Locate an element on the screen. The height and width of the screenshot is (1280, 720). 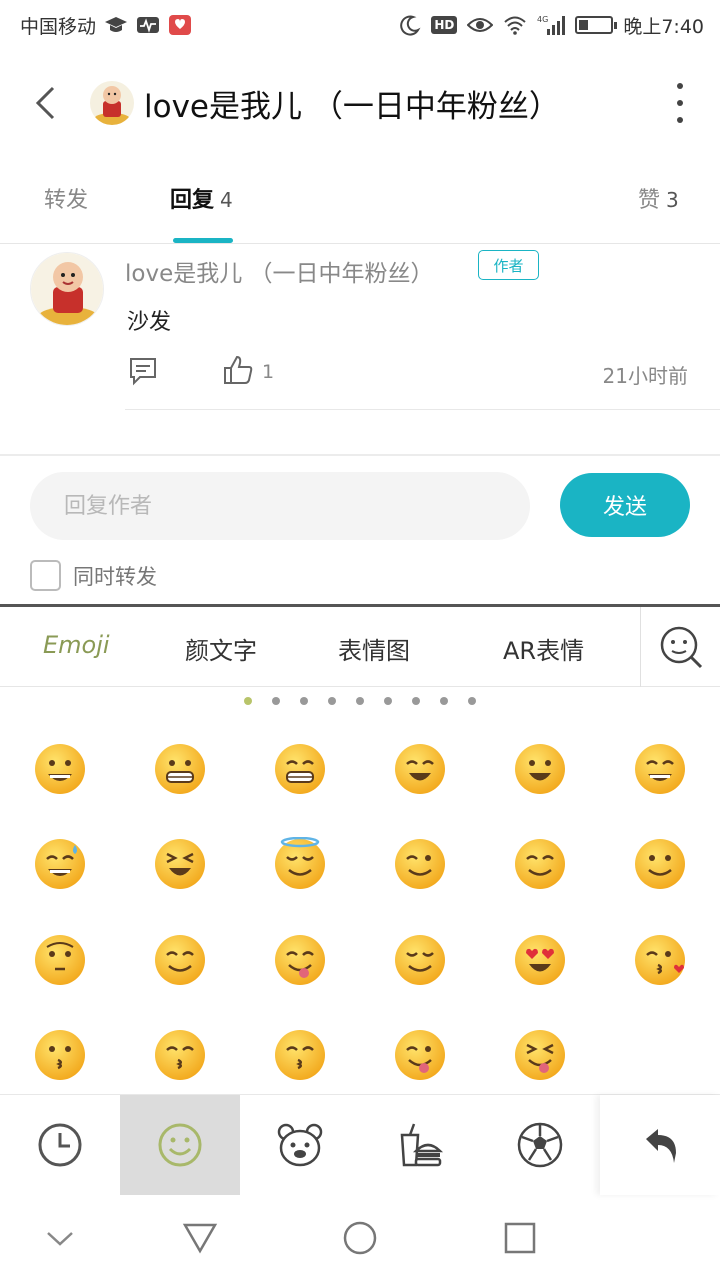
tab-likes: 赞3 is located at coordinates (658, 198).